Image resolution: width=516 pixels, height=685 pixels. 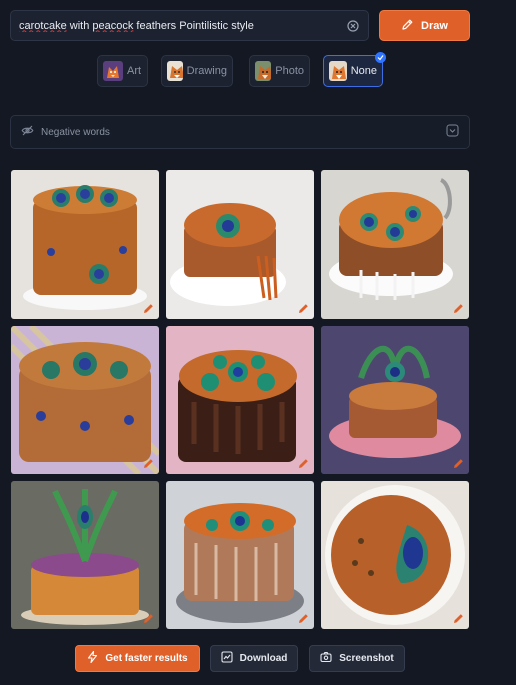 I want to click on negative-words-input: Negative words, so click(x=240, y=132).